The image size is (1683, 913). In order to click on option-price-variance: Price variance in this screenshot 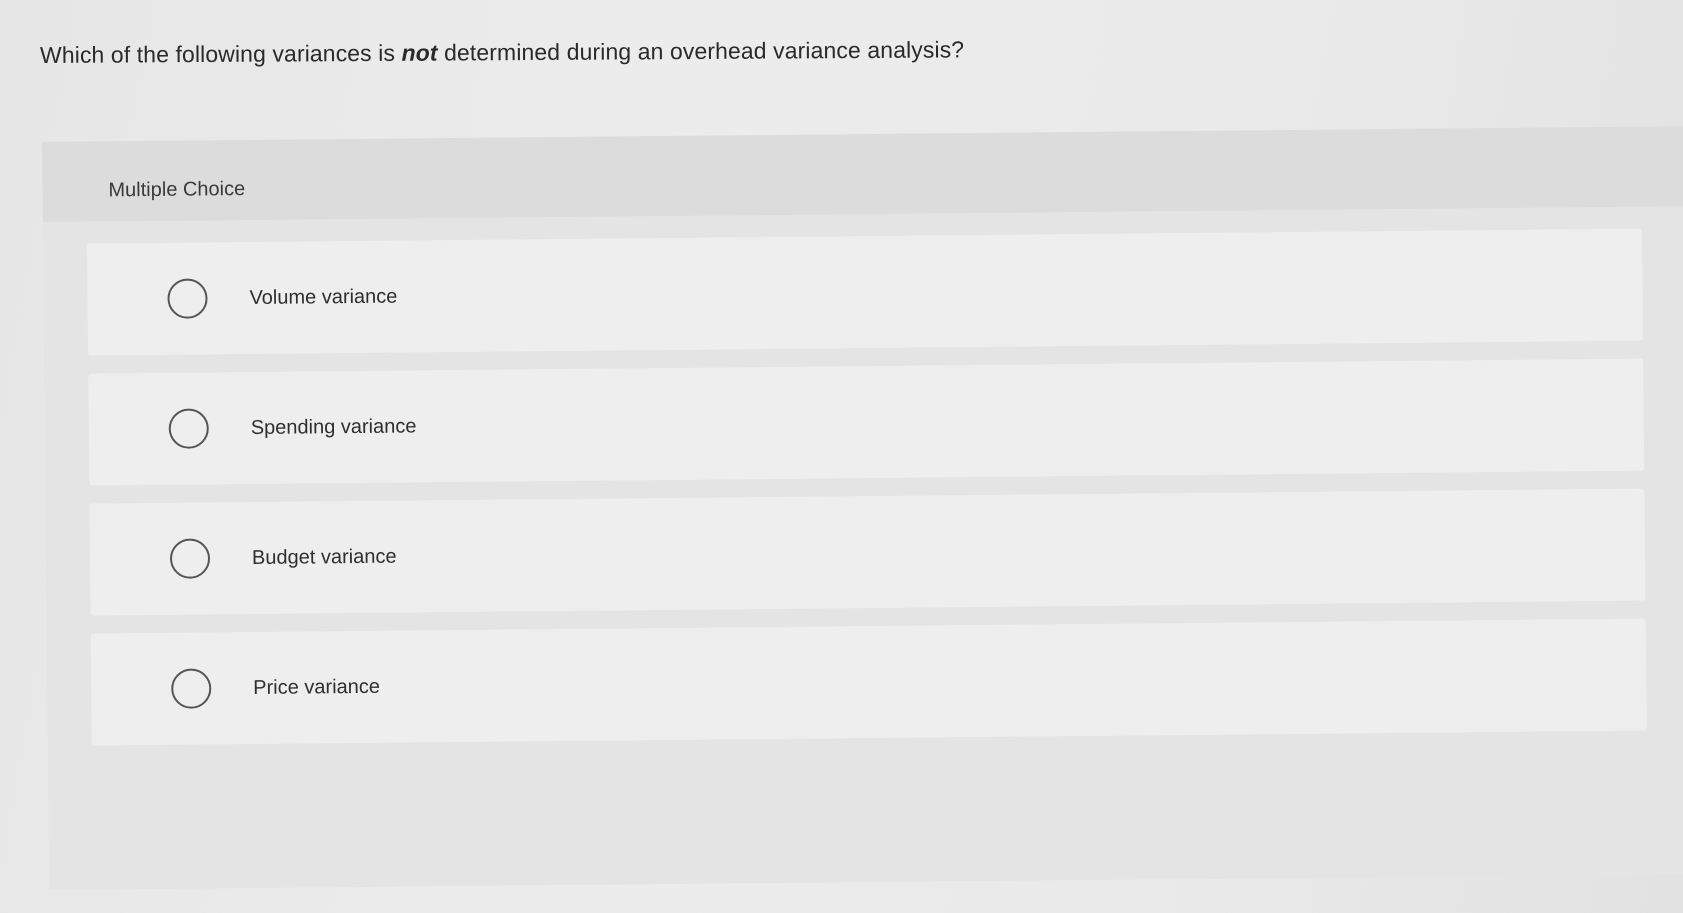, I will do `click(868, 682)`.